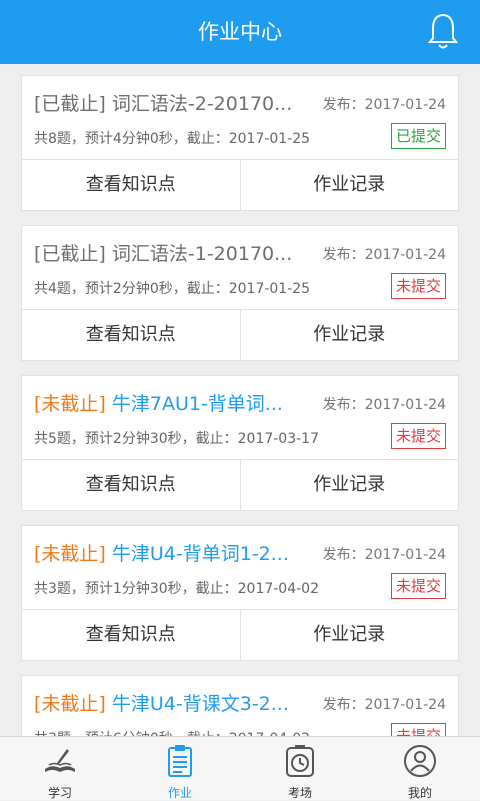 The height and width of the screenshot is (801, 480). Describe the element at coordinates (419, 793) in the screenshot. I see `tab-label: 我的` at that location.